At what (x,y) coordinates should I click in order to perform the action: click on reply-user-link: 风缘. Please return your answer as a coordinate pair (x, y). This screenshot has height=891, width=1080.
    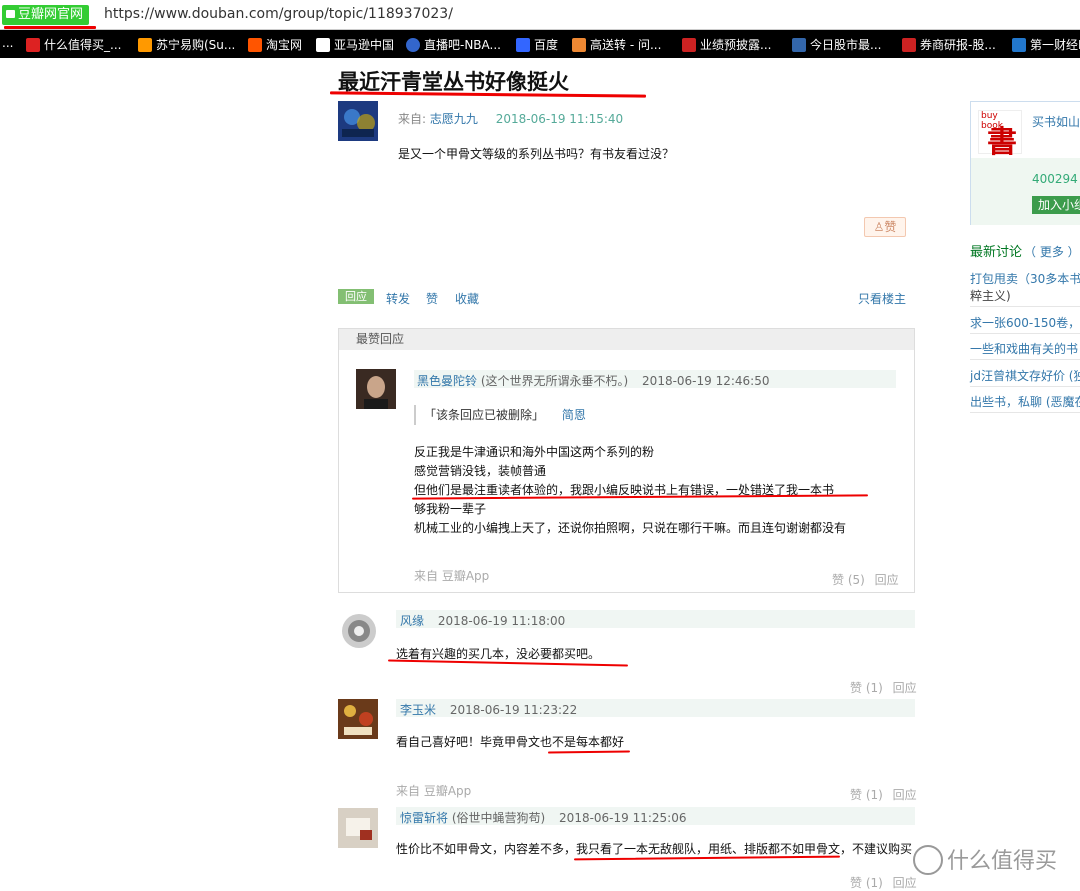
    Looking at the image, I should click on (412, 621).